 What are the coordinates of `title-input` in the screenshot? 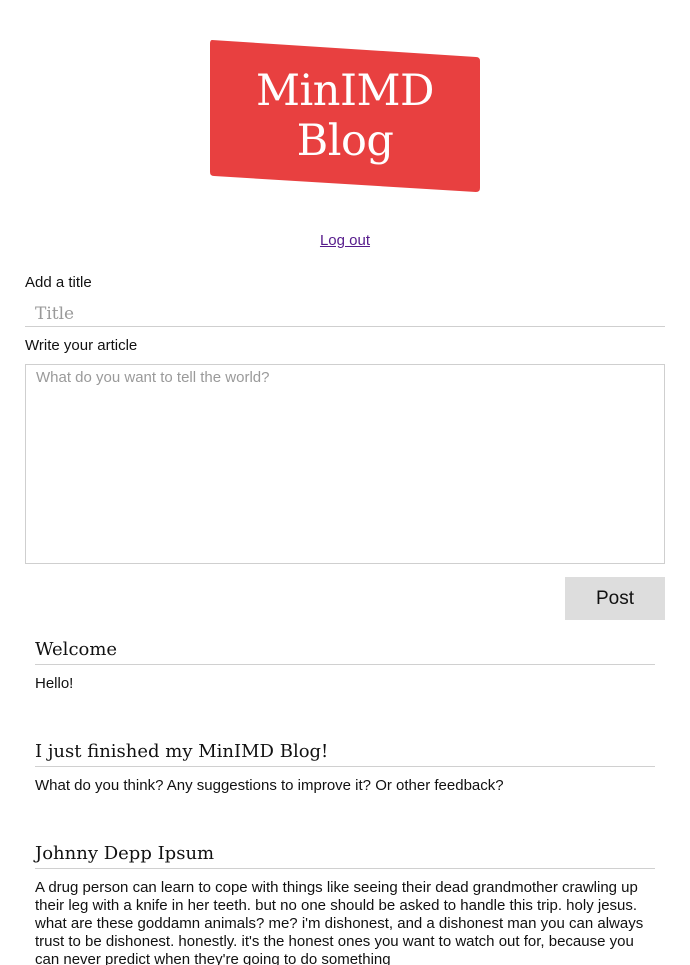 It's located at (345, 314).